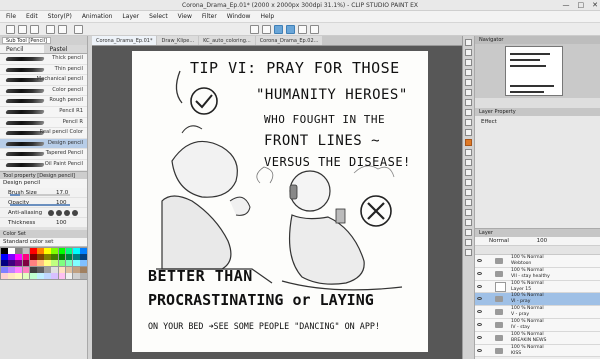 This screenshot has width=600, height=359. Describe the element at coordinates (537, 287) in the screenshot. I see `layer-row: 100 % Normal Layer 15` at that location.